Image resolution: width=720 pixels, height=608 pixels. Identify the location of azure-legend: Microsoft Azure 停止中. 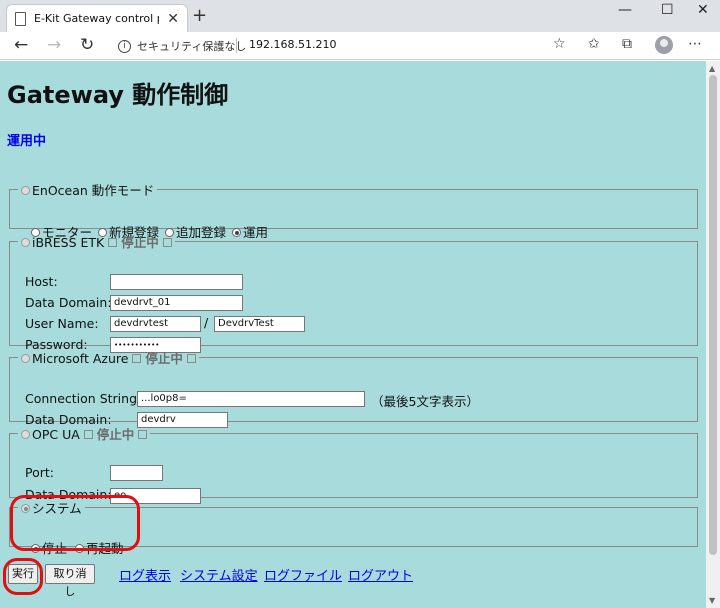
(108, 357).